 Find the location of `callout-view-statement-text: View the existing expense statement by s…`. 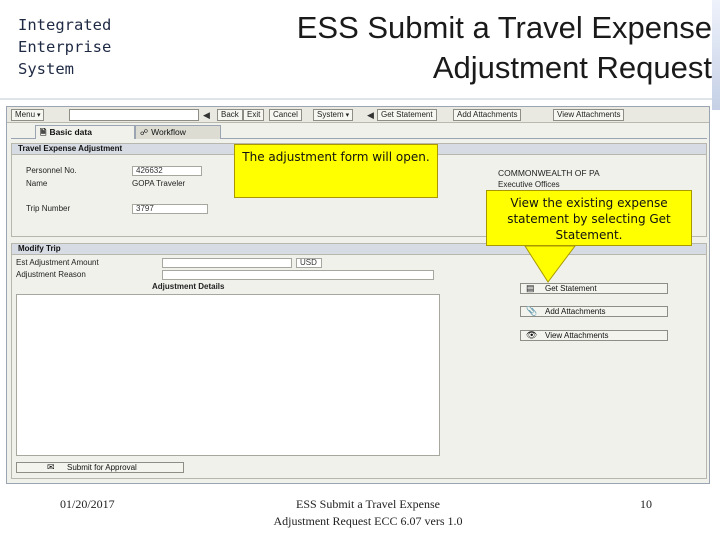

callout-view-statement-text: View the existing expense statement by s… is located at coordinates (589, 219).